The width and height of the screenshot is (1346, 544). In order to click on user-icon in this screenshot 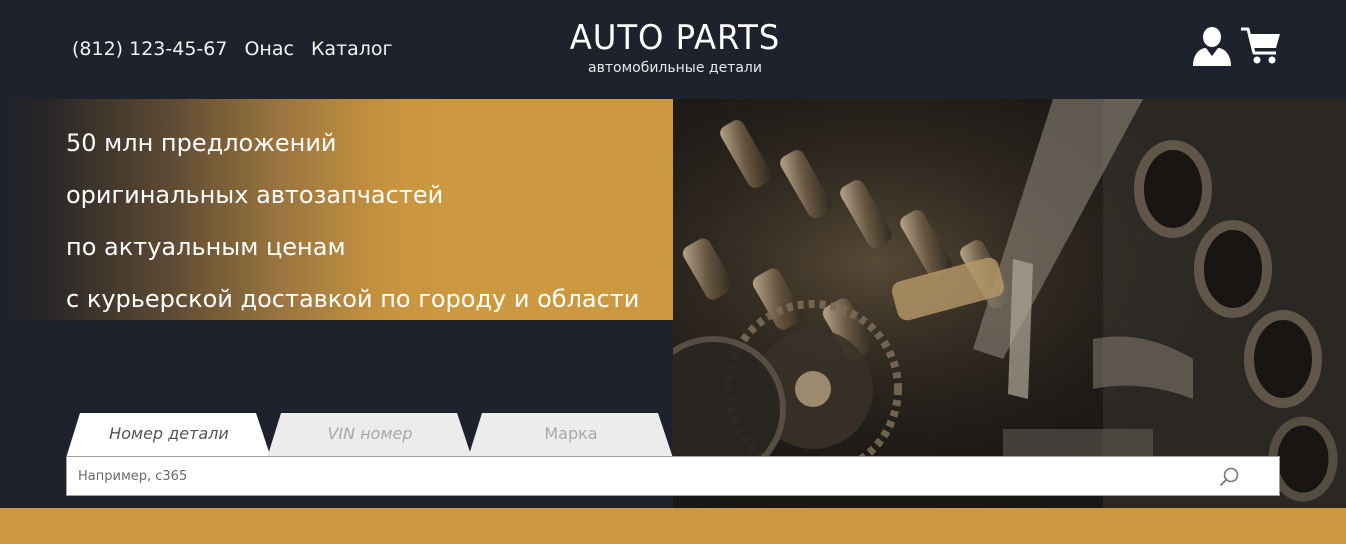, I will do `click(1212, 46)`.